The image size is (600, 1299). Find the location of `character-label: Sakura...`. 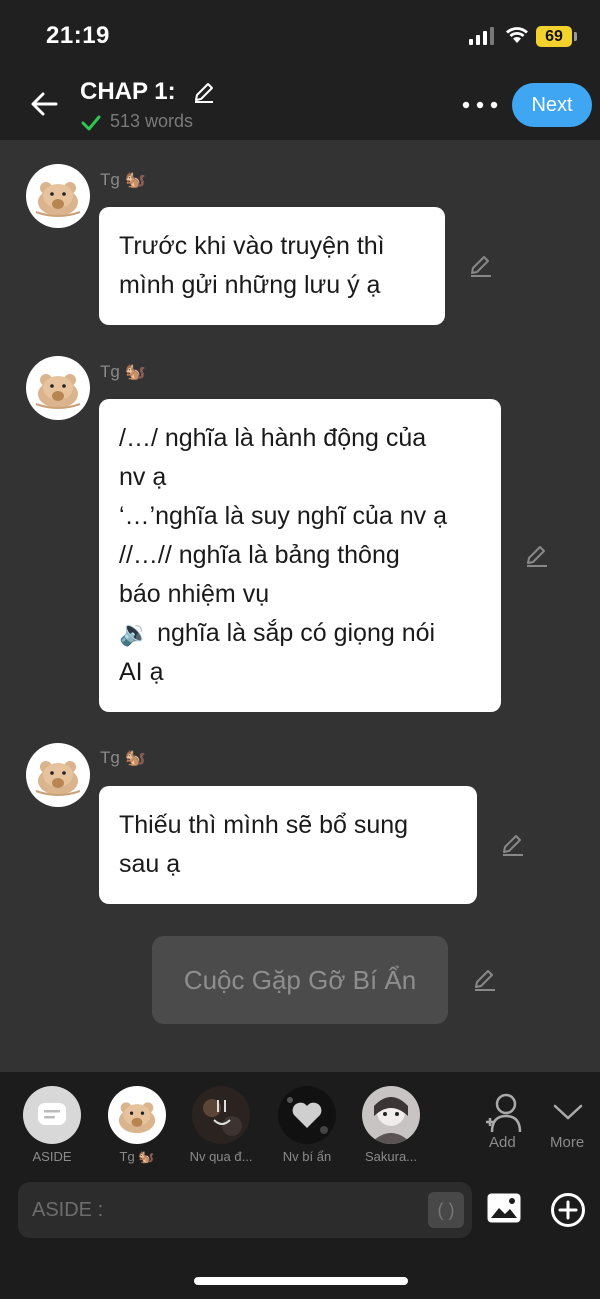

character-label: Sakura... is located at coordinates (391, 1156).